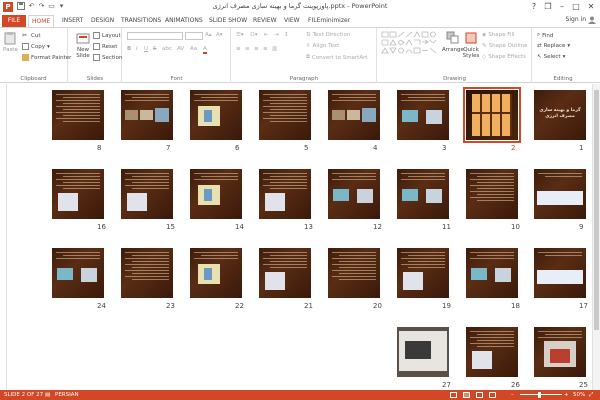  Describe the element at coordinates (31, 6) in the screenshot. I see `undo-icon: ↶` at that location.